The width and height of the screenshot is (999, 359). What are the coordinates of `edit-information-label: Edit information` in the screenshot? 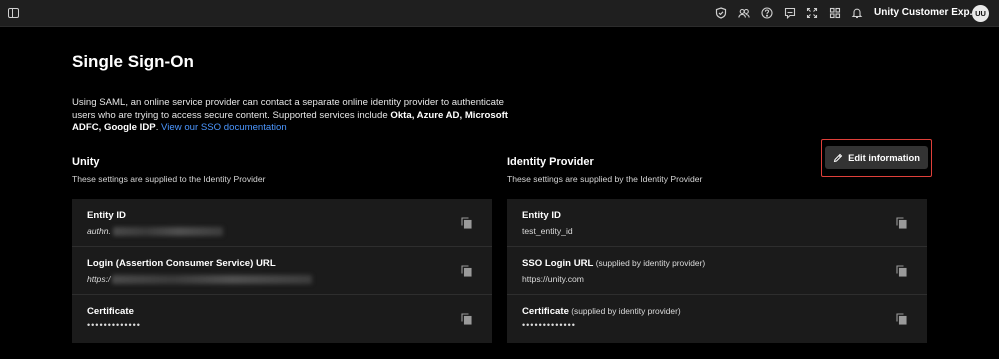 It's located at (884, 157).